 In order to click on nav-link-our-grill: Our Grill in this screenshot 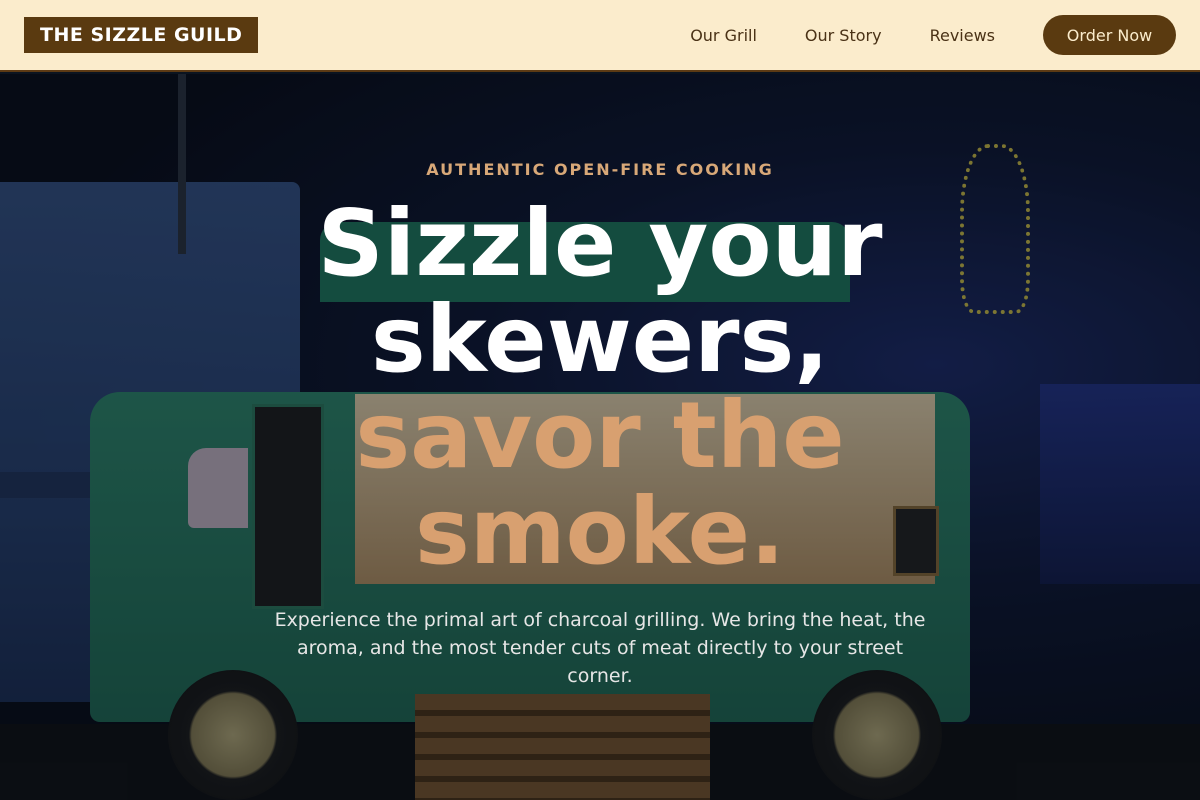, I will do `click(723, 35)`.